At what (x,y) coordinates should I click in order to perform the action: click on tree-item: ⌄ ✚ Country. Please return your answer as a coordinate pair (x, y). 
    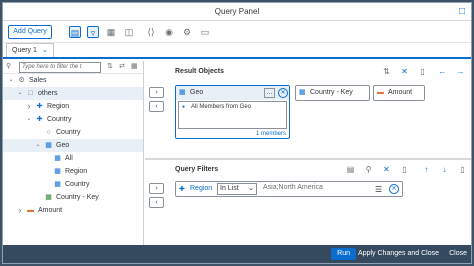
    Looking at the image, I should click on (73, 119).